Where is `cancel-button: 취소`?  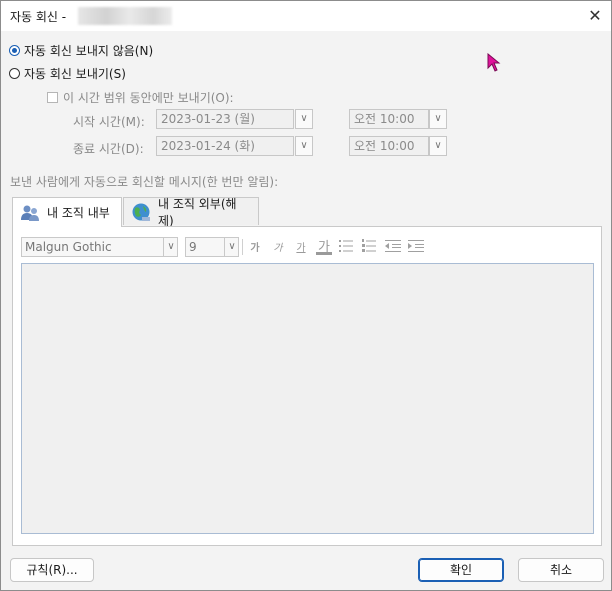 cancel-button: 취소 is located at coordinates (561, 570).